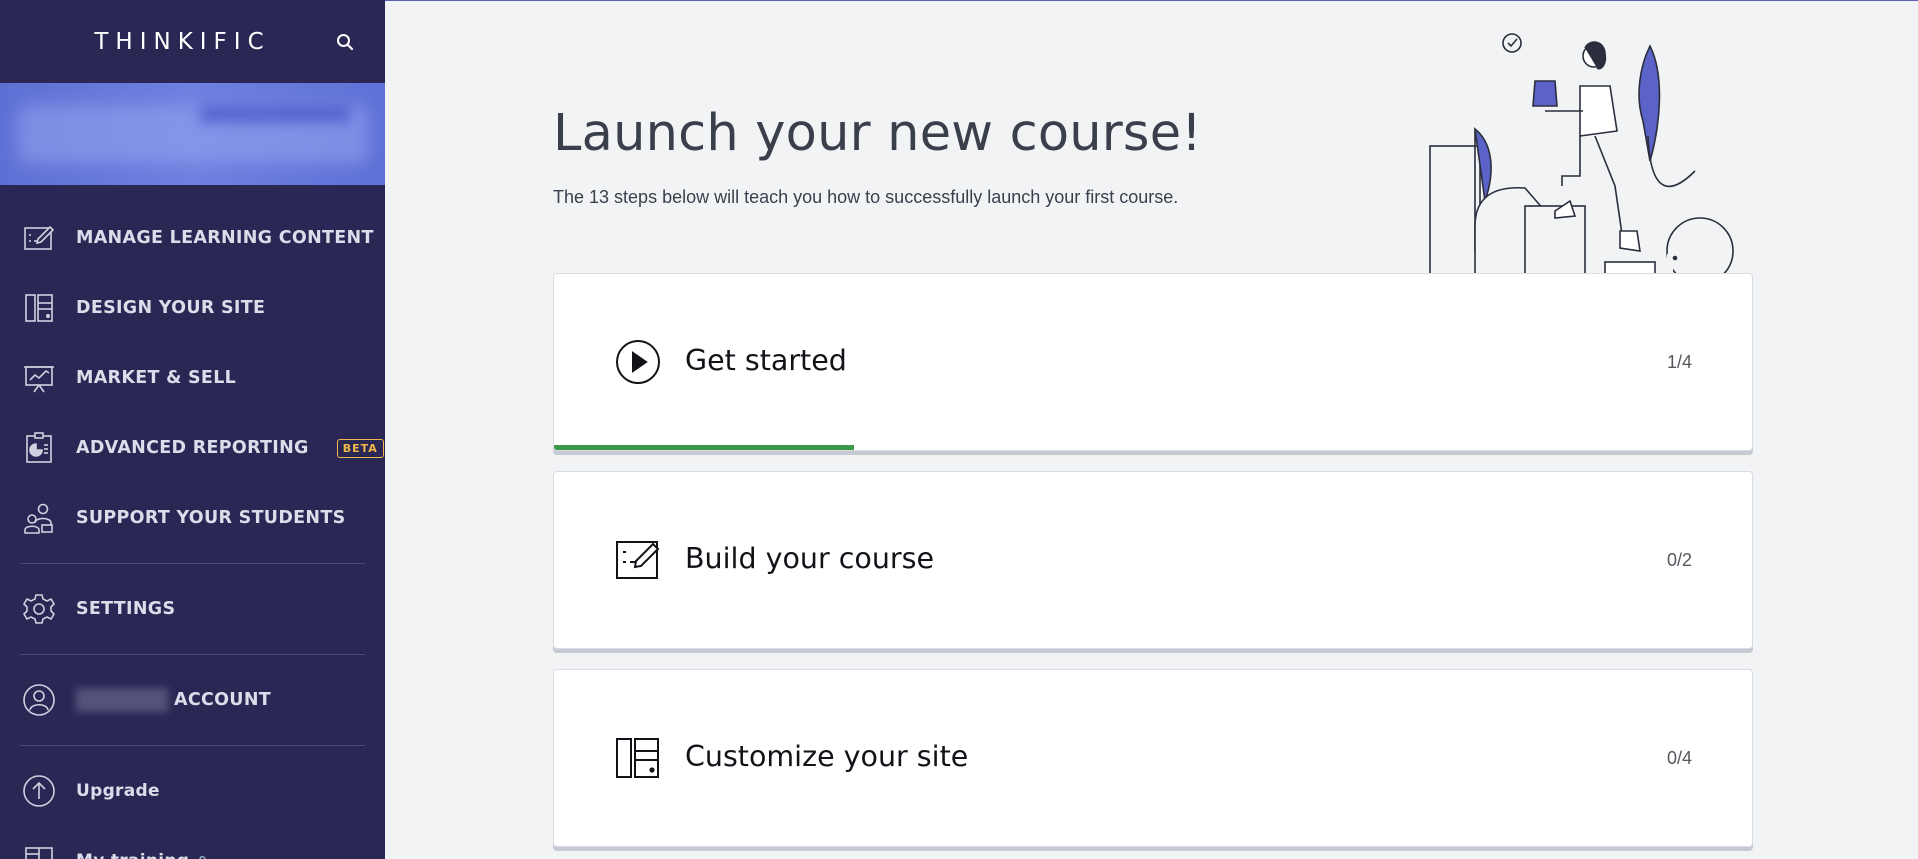 This screenshot has width=1918, height=859. Describe the element at coordinates (192, 609) in the screenshot. I see `sidebar-item-settings: SETTINGS` at that location.